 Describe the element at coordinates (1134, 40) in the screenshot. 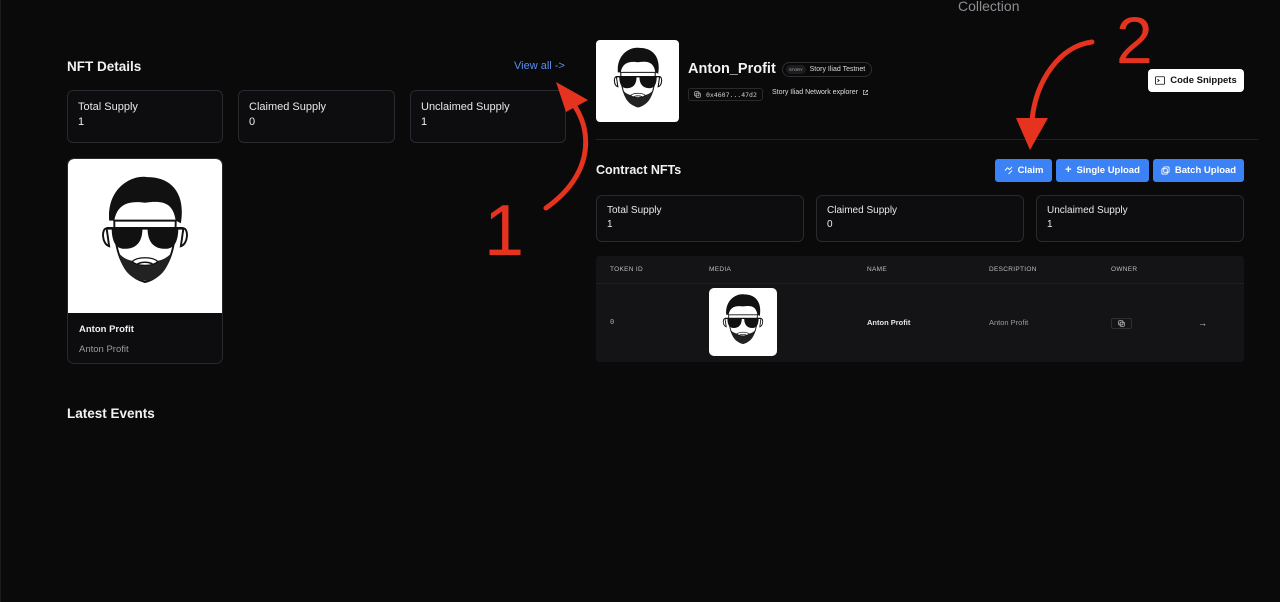

I see `annotation-number-2: 2` at that location.